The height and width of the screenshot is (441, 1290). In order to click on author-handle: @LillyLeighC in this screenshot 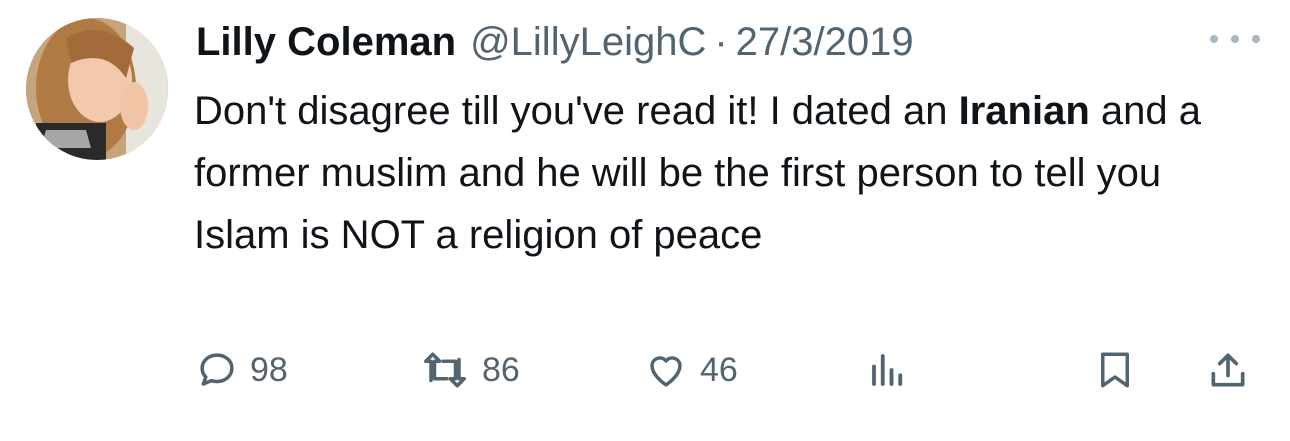, I will do `click(588, 42)`.